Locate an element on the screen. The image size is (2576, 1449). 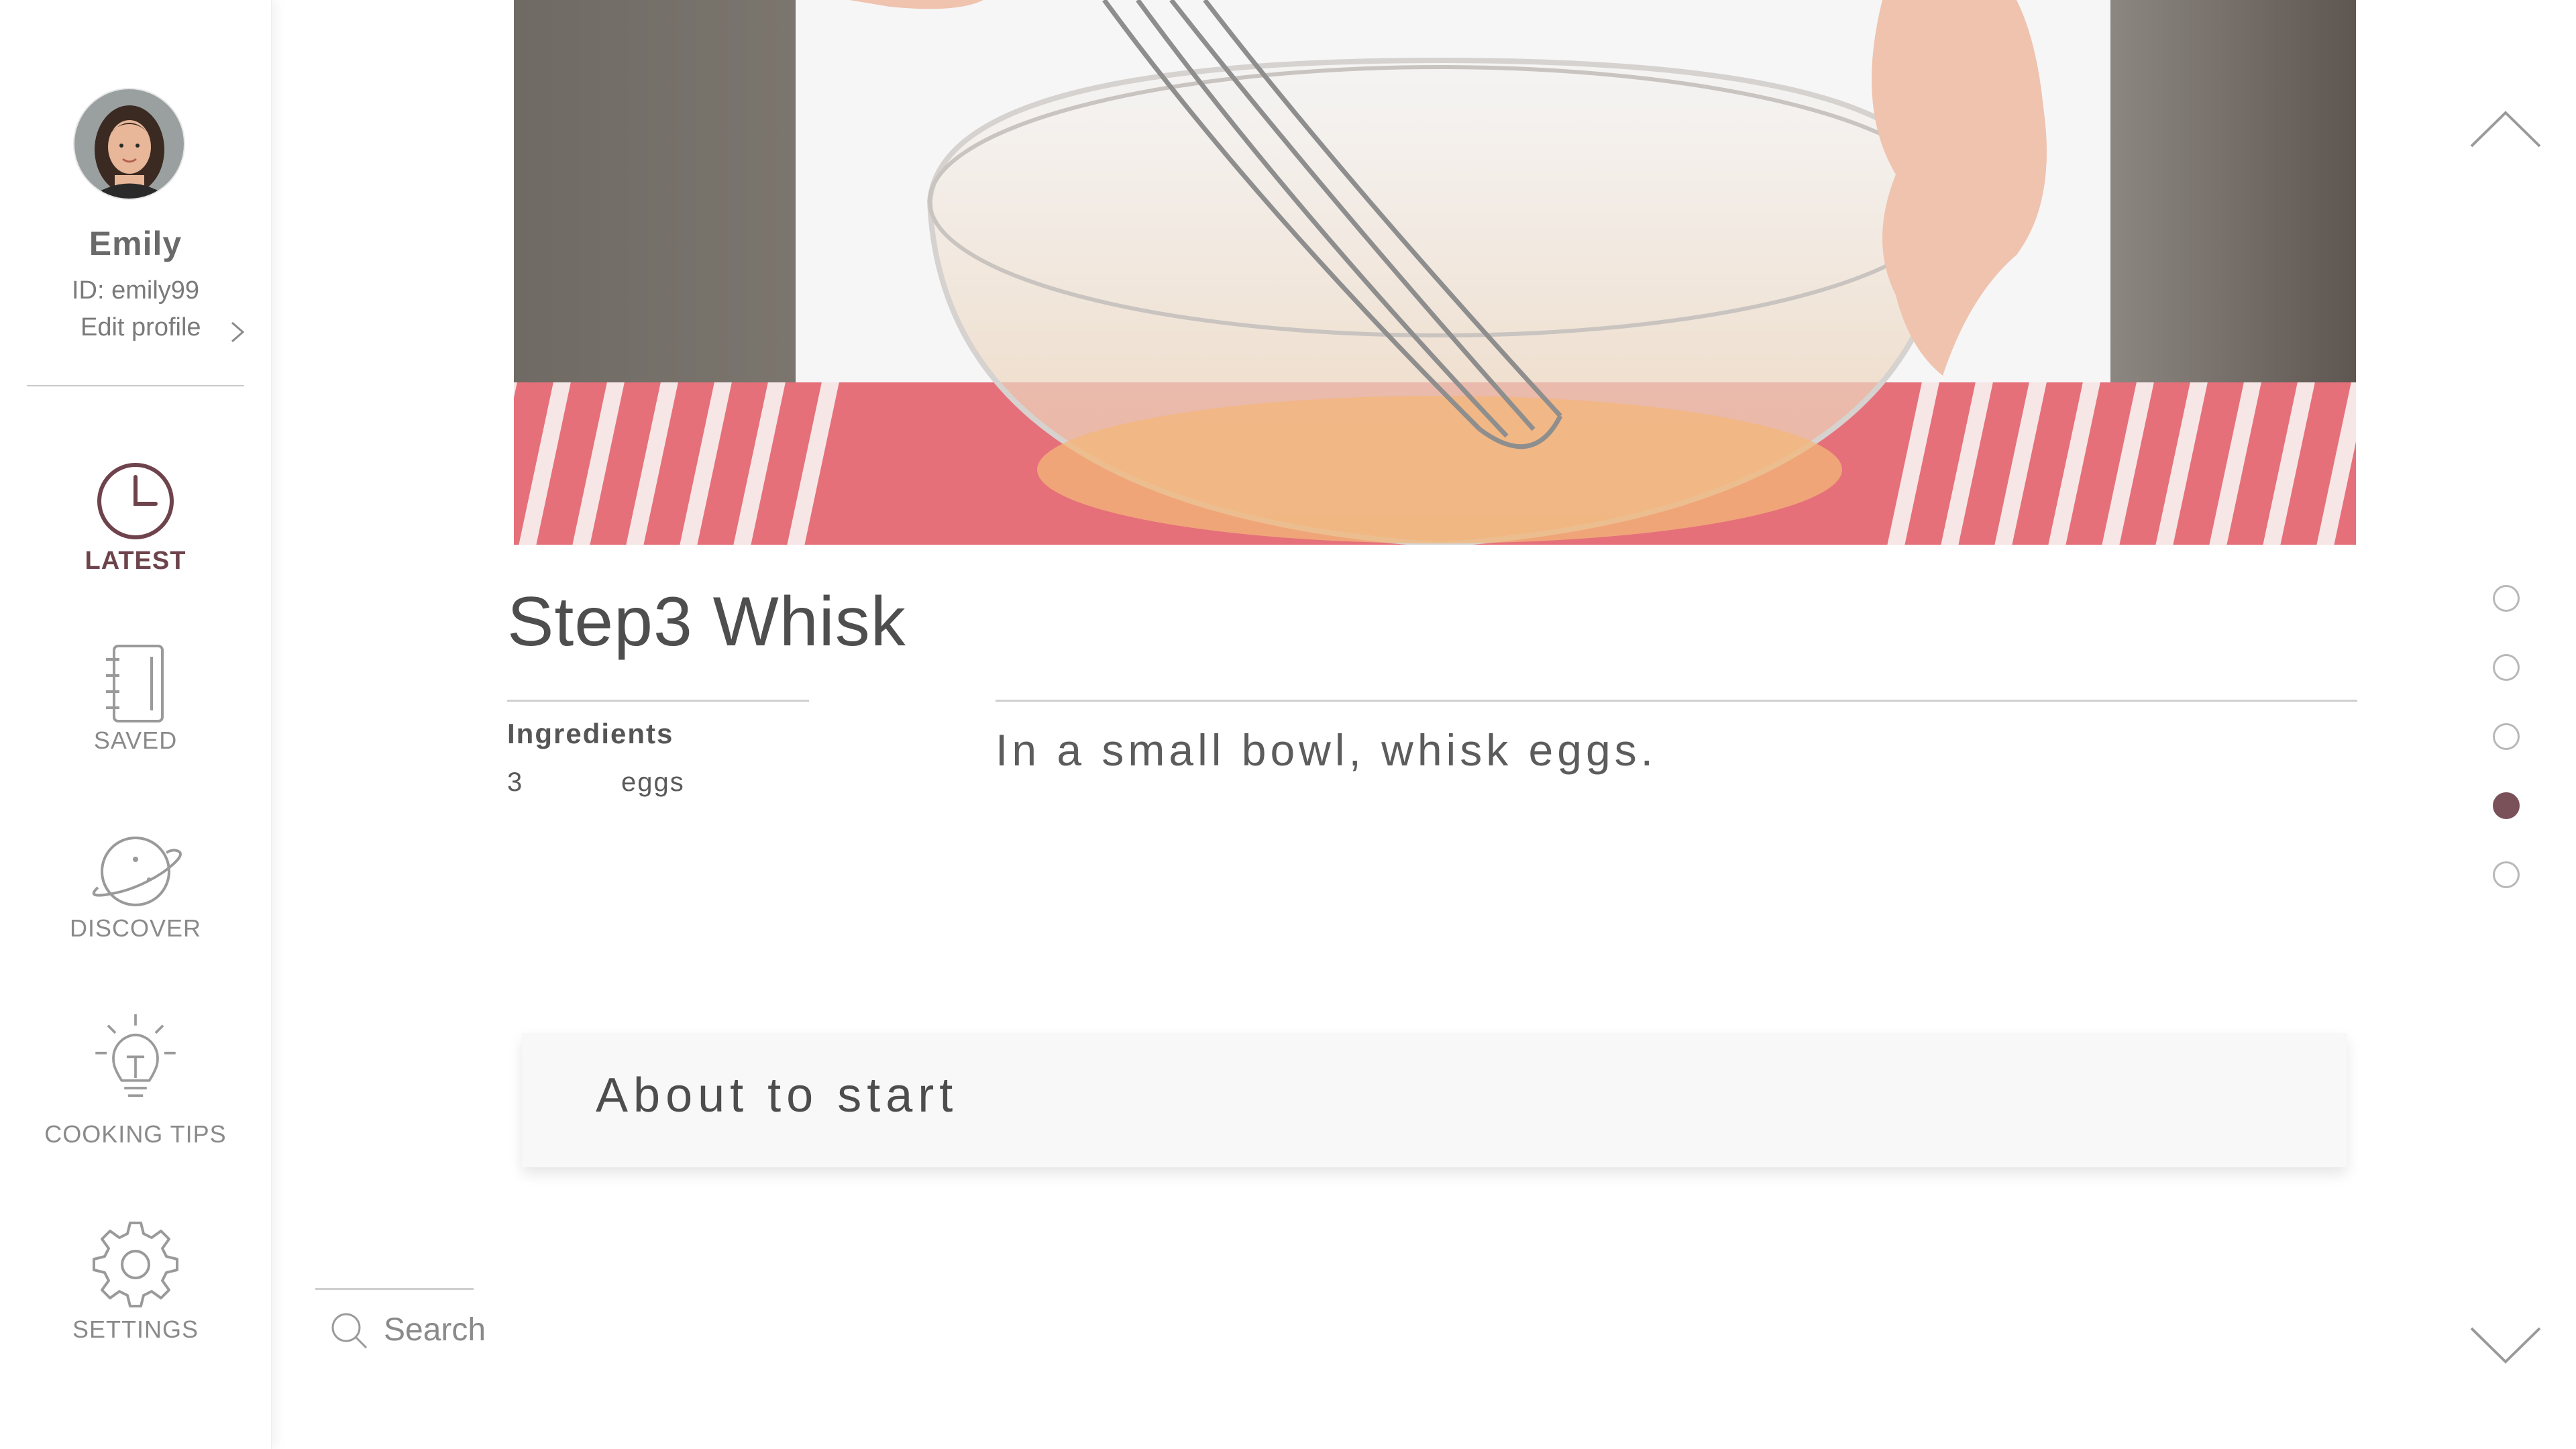
search-label: Search is located at coordinates (435, 1330).